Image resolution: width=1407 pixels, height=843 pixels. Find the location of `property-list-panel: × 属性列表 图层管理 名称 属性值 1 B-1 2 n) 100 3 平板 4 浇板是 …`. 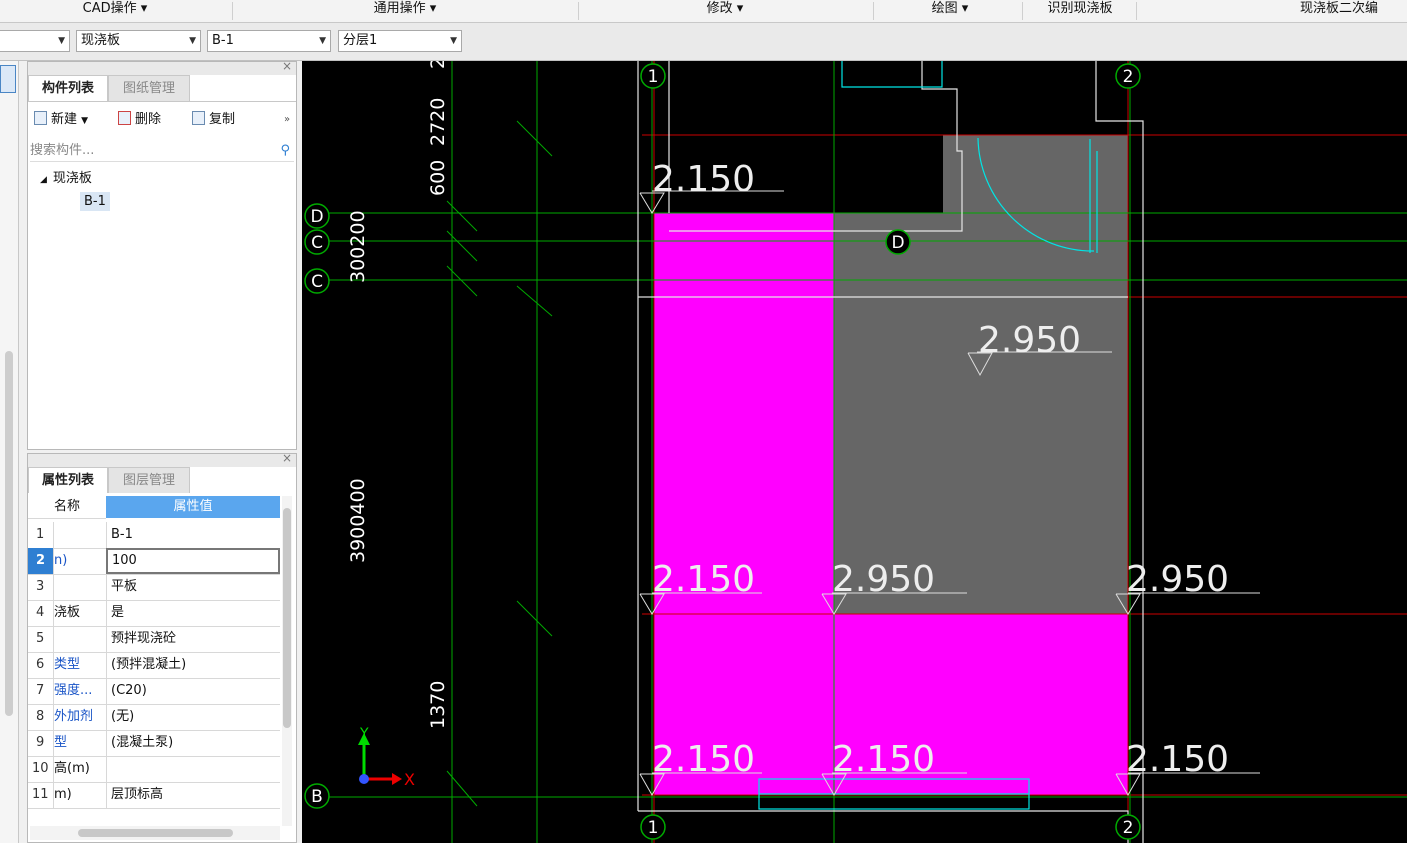

property-list-panel: × 属性列表 图层管理 名称 属性值 1 B-1 2 n) 100 3 平板 4 浇板是 … is located at coordinates (162, 647).